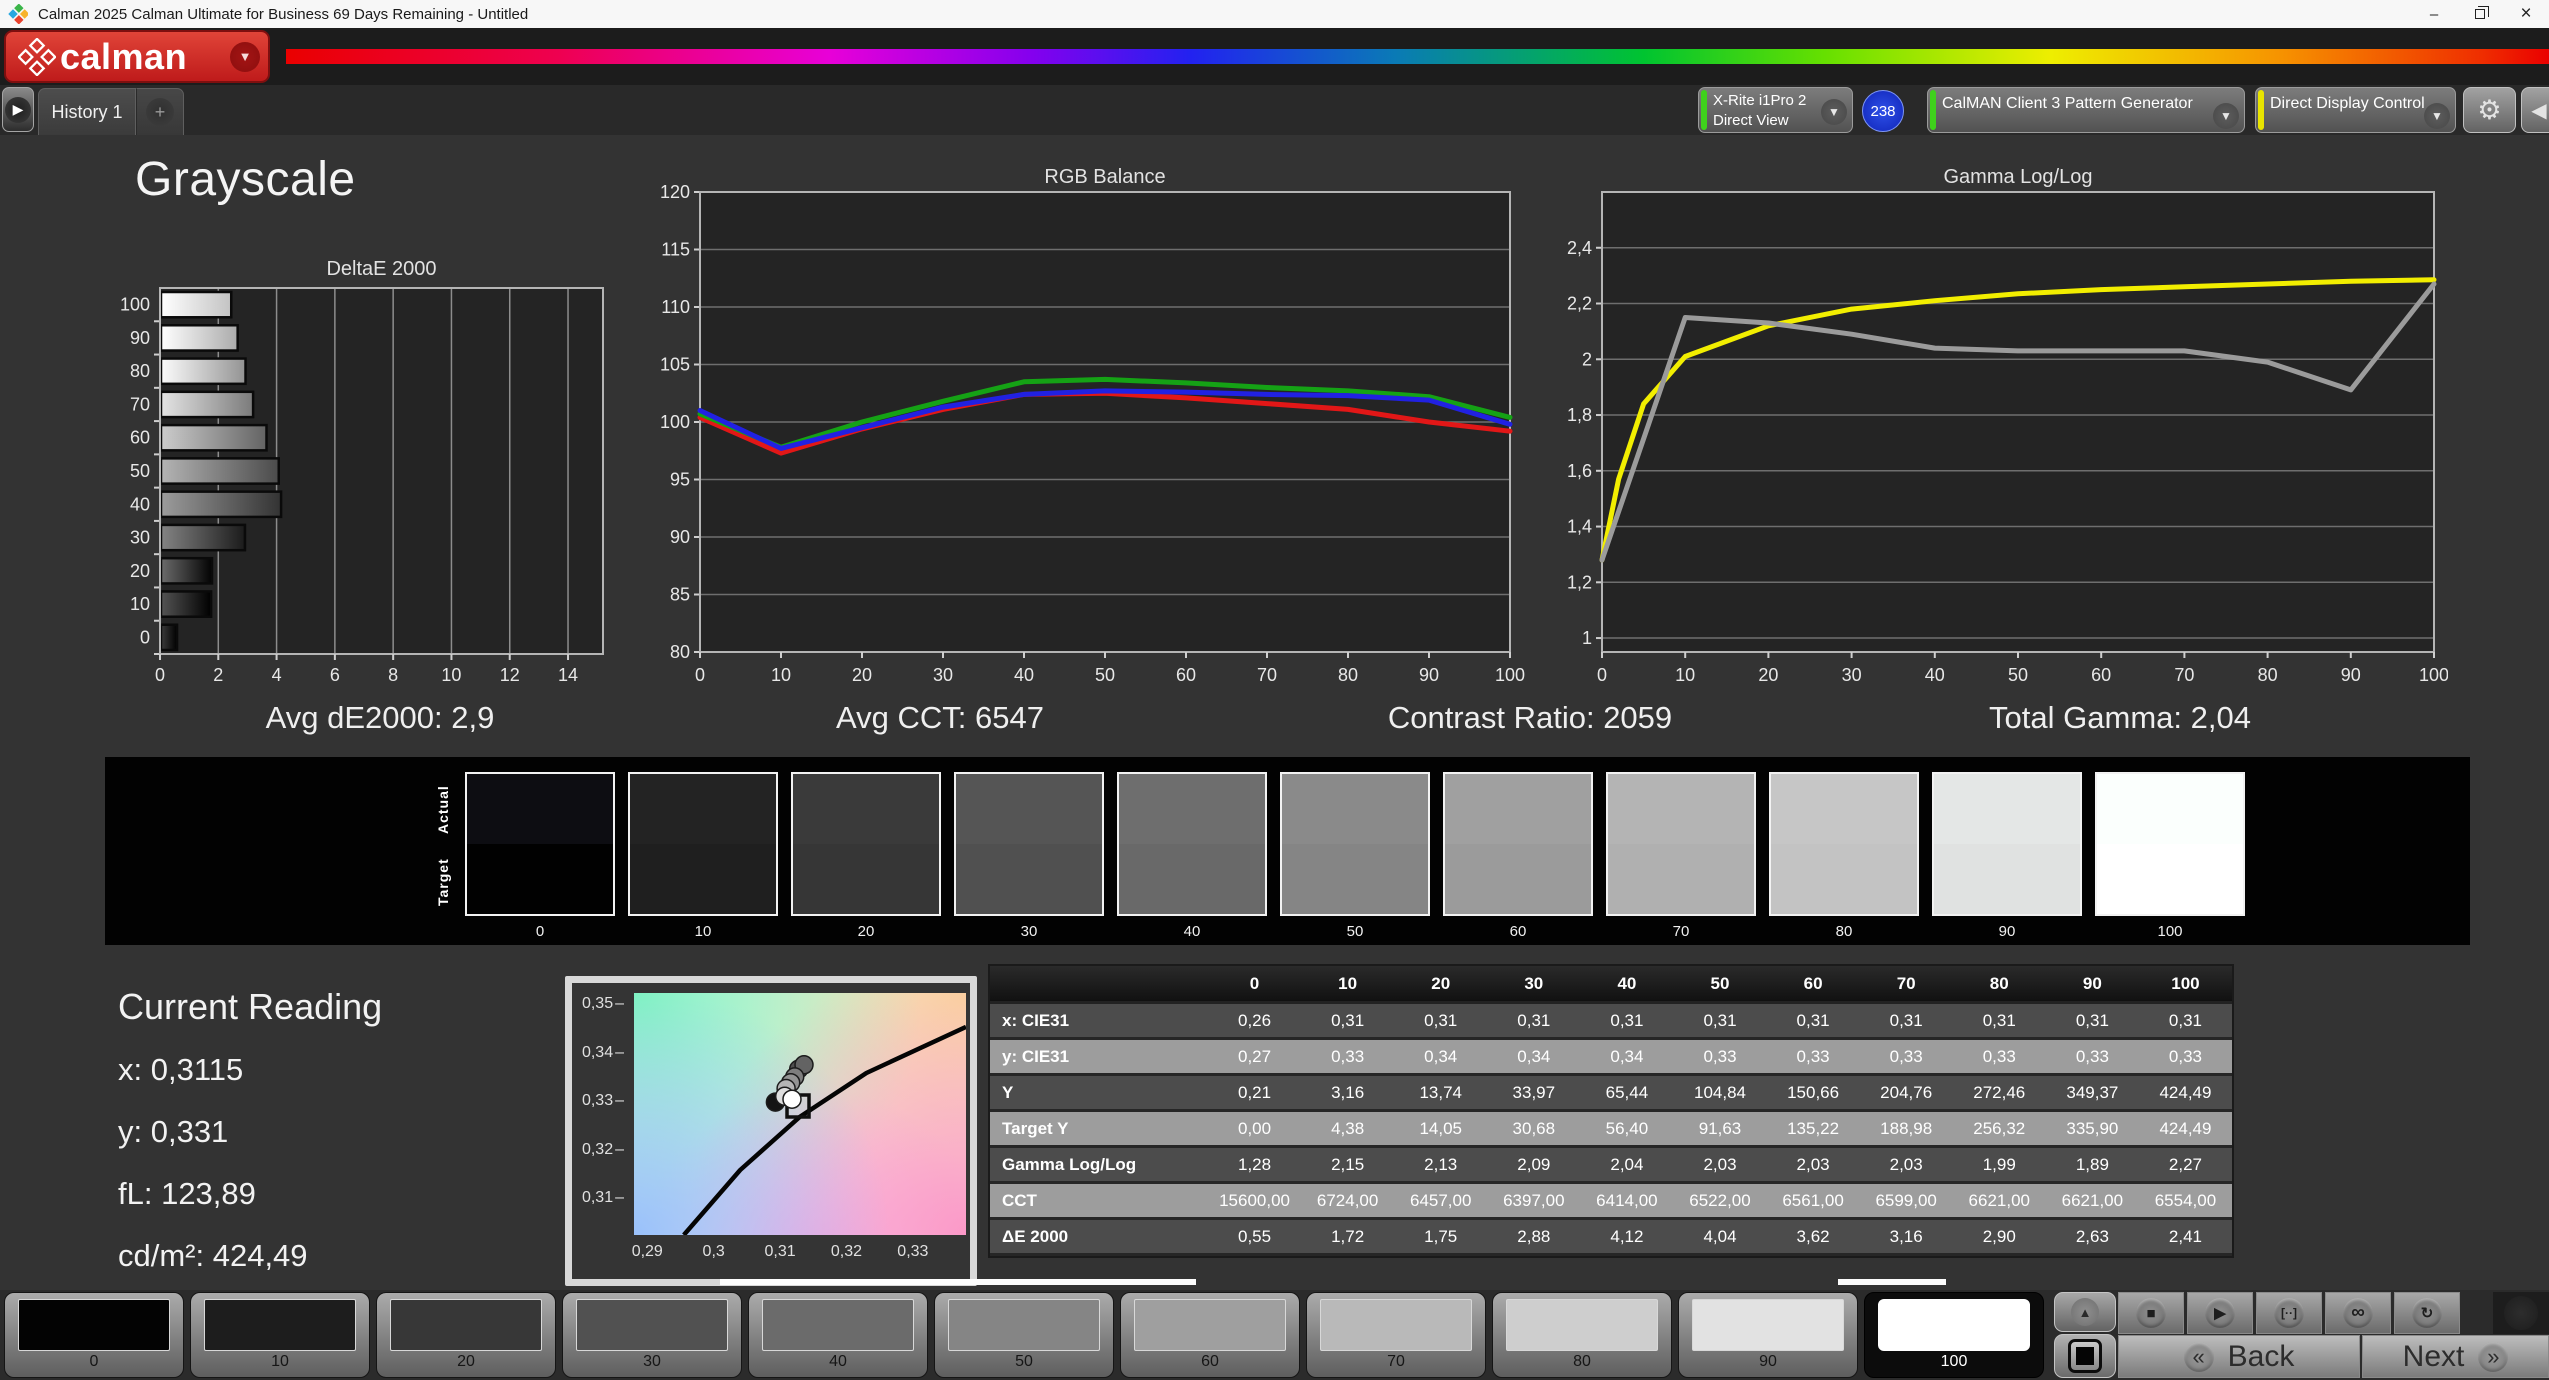 The height and width of the screenshot is (1380, 2549). What do you see at coordinates (2455, 1356) in the screenshot?
I see `next-button: Next »` at bounding box center [2455, 1356].